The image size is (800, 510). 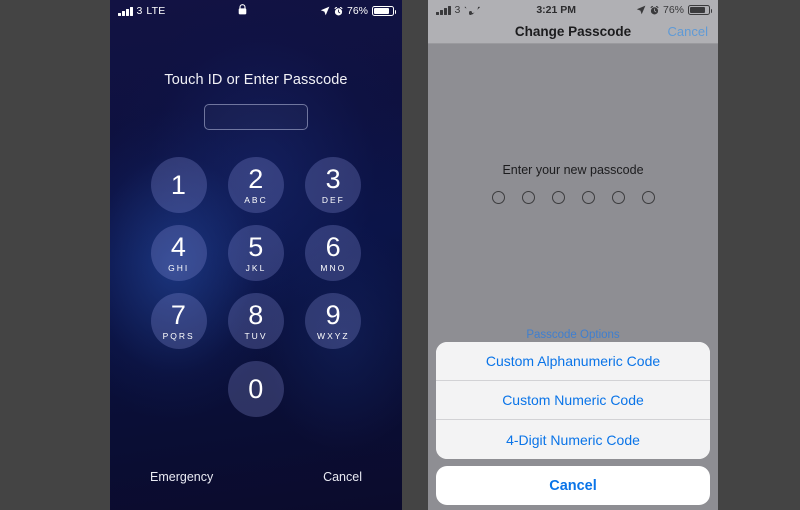 What do you see at coordinates (333, 246) in the screenshot?
I see `keypad-digit: 6` at bounding box center [333, 246].